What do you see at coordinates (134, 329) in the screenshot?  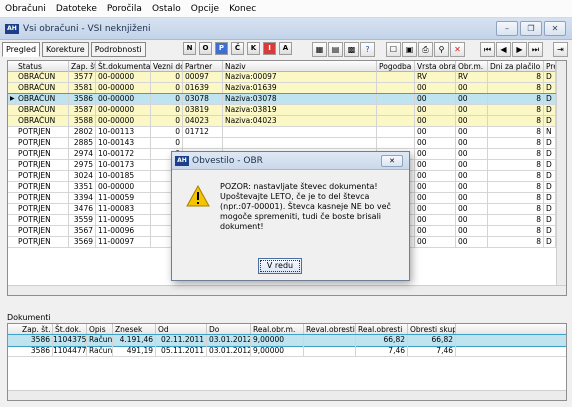 I see `documents-column-header: Znesek` at bounding box center [134, 329].